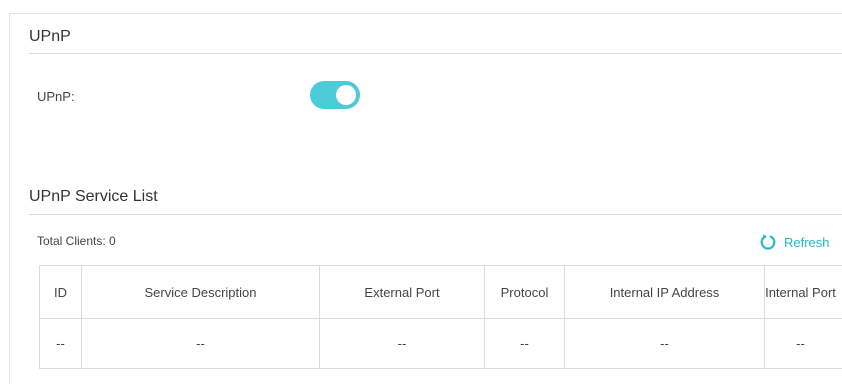  Describe the element at coordinates (803, 344) in the screenshot. I see `cell-internal-port: --` at that location.